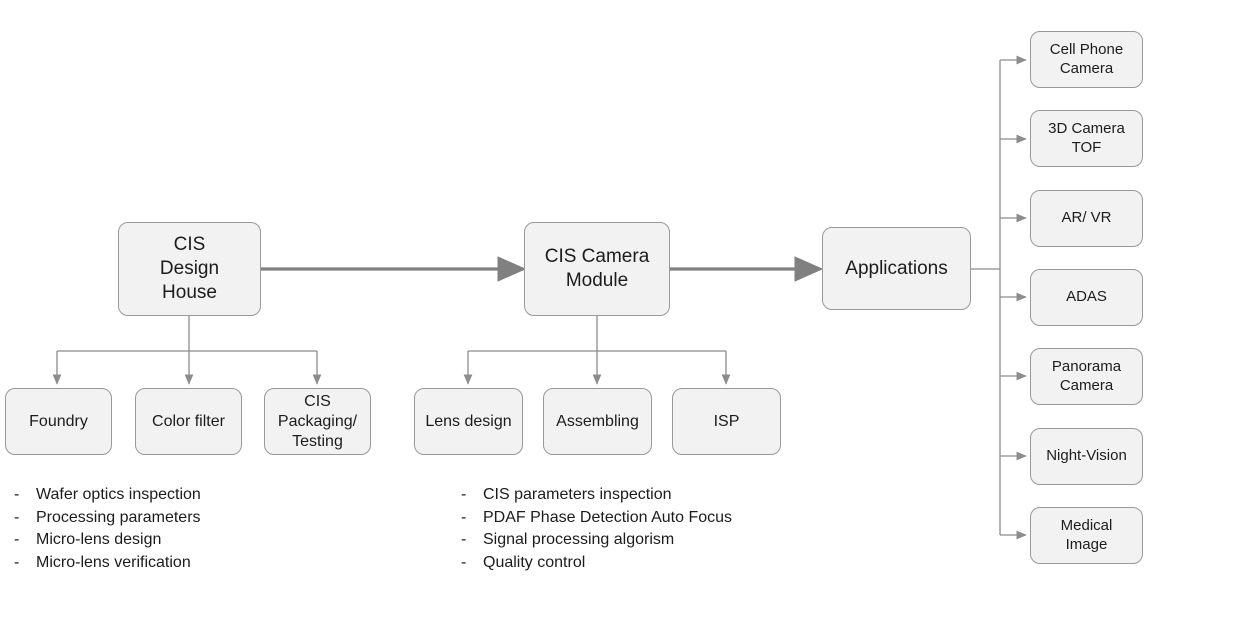 The image size is (1240, 620). Describe the element at coordinates (597, 350) in the screenshot. I see `camera-module-branch-connectors` at that location.